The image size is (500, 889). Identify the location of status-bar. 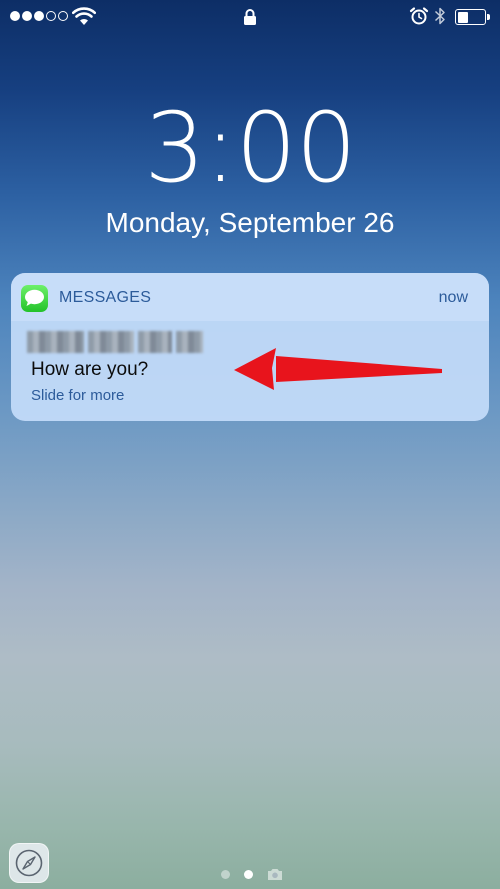
(250, 17).